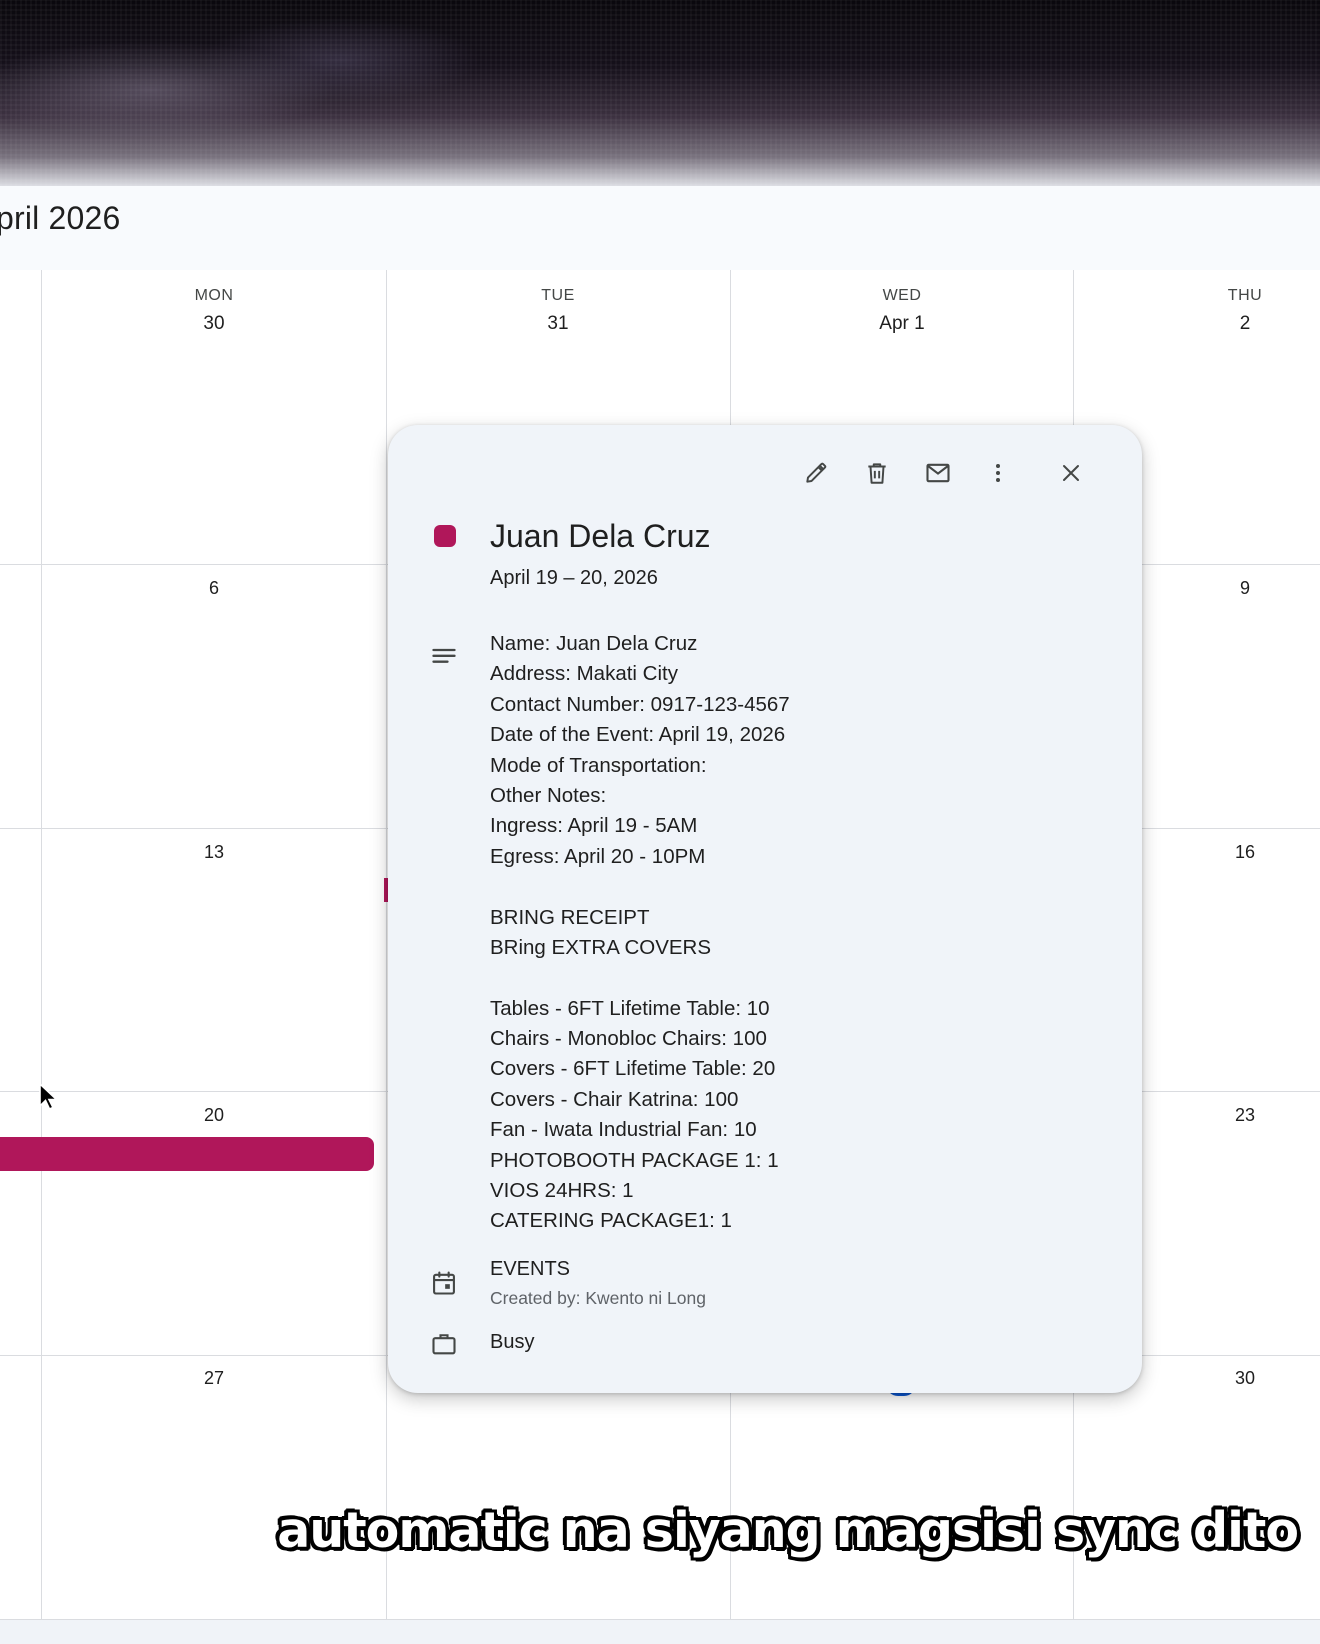 This screenshot has height=1644, width=1320. What do you see at coordinates (1245, 1115) in the screenshot?
I see `day-number: 23` at bounding box center [1245, 1115].